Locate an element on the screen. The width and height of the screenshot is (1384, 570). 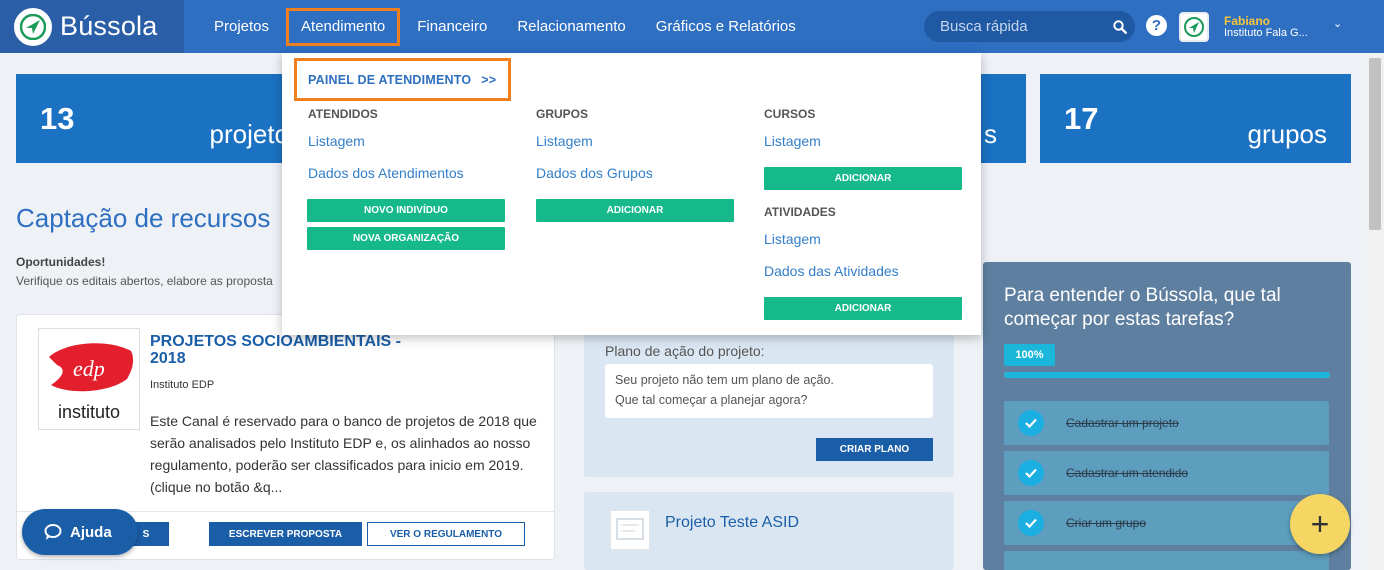
view-rules-button: VER O REGULAMENTO is located at coordinates (446, 534).